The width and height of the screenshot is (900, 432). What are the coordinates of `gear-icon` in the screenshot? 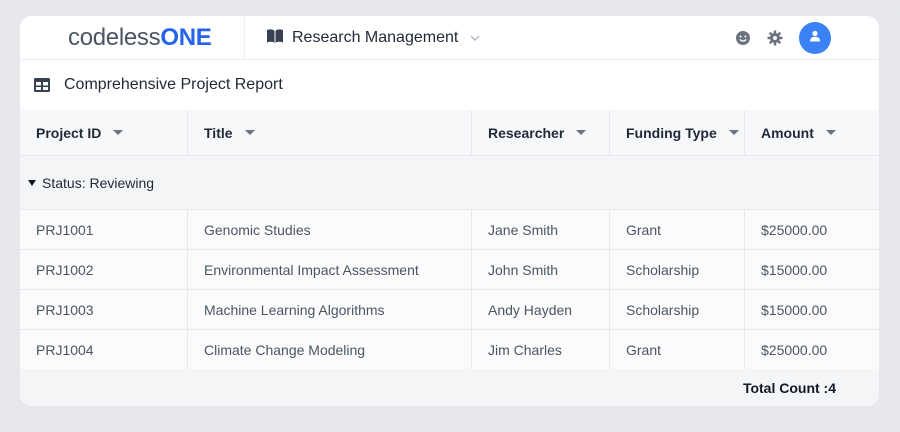 It's located at (775, 38).